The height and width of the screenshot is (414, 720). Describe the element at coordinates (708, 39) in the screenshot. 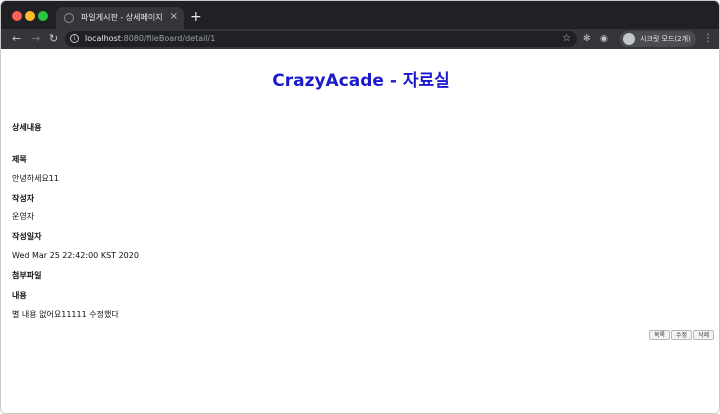

I see `kebab-menu-icon: ⋮` at that location.